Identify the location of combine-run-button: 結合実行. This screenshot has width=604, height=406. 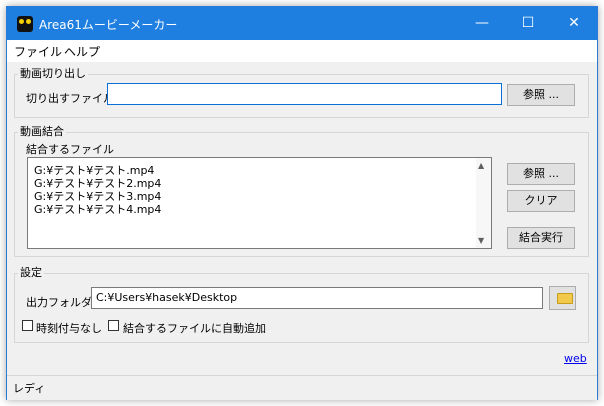
(541, 238).